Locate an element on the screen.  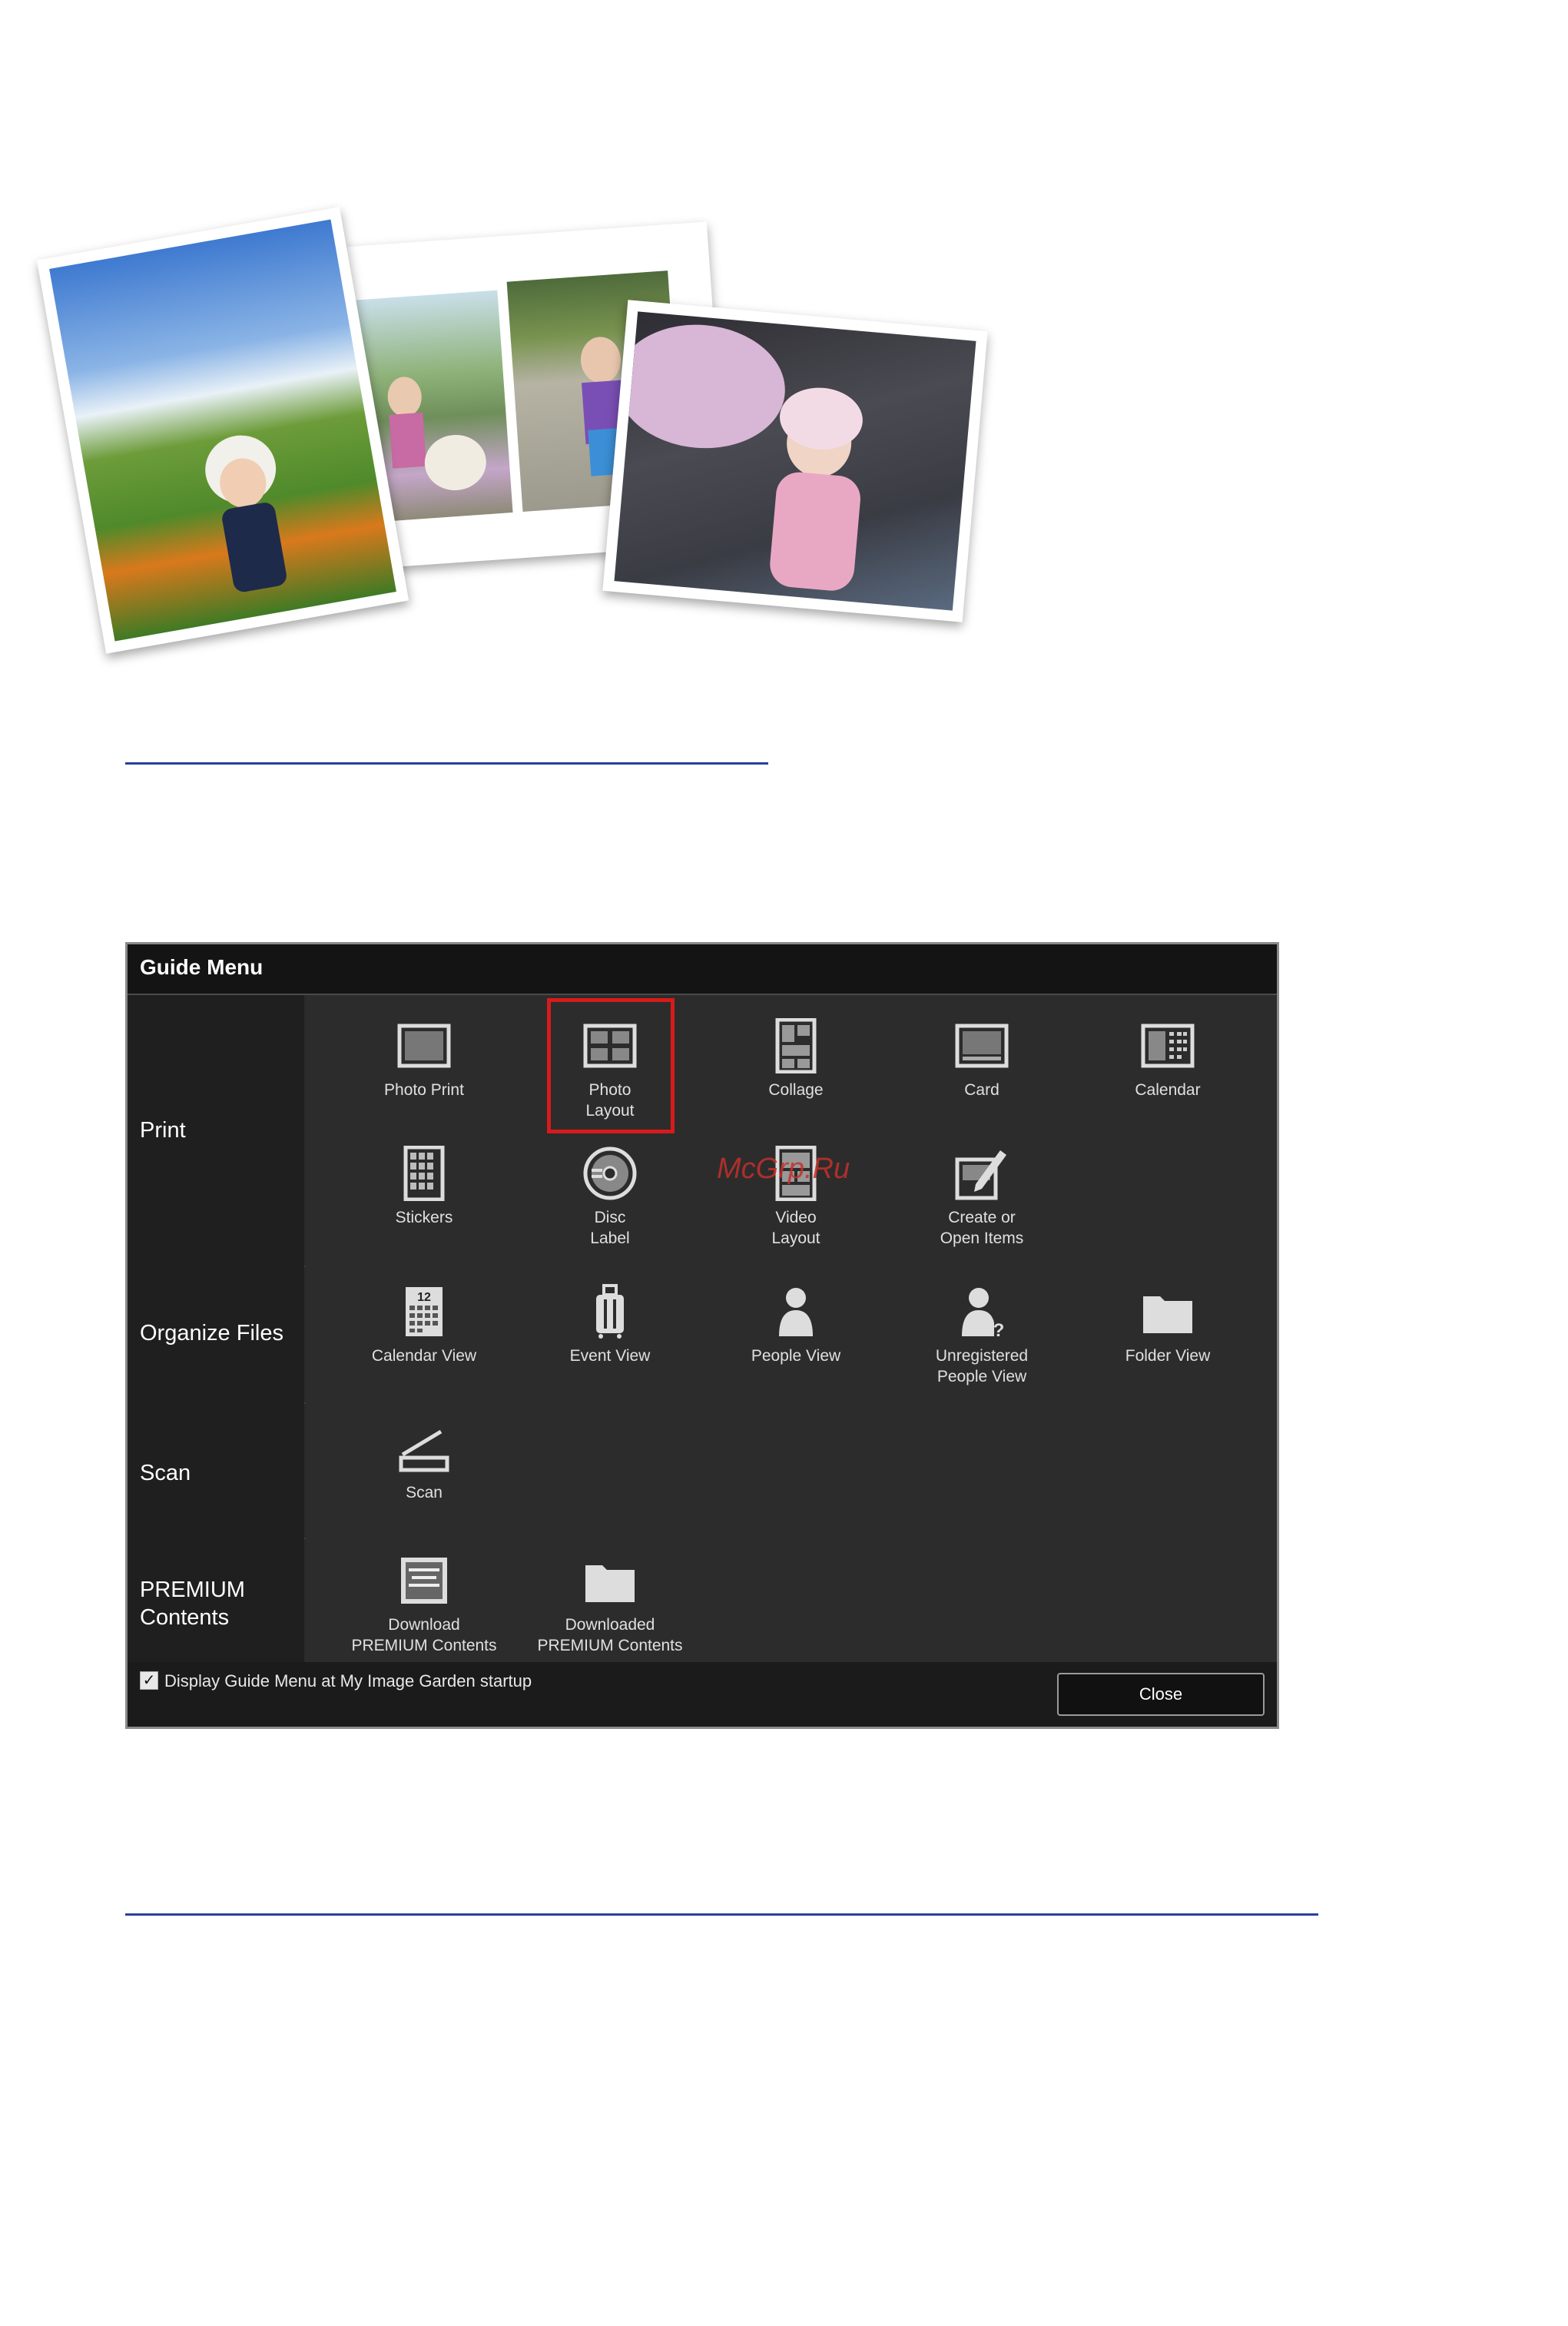
calendar-view-icon: 12 is located at coordinates (424, 1311).